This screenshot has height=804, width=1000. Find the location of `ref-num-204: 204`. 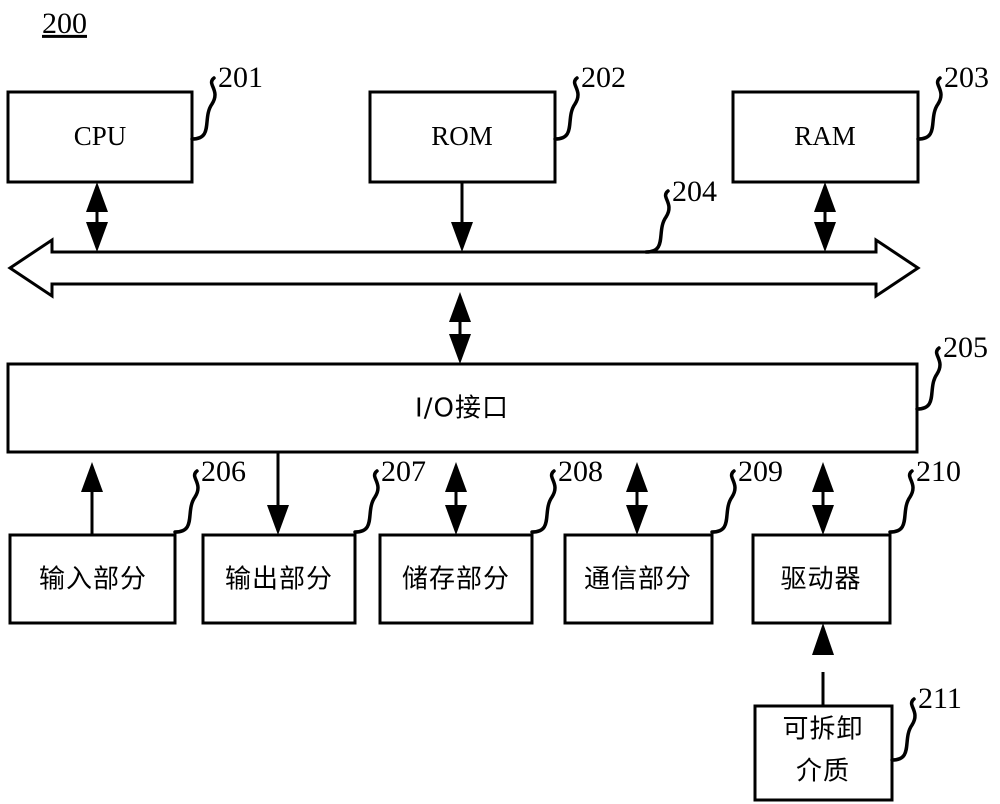

ref-num-204: 204 is located at coordinates (694, 191).